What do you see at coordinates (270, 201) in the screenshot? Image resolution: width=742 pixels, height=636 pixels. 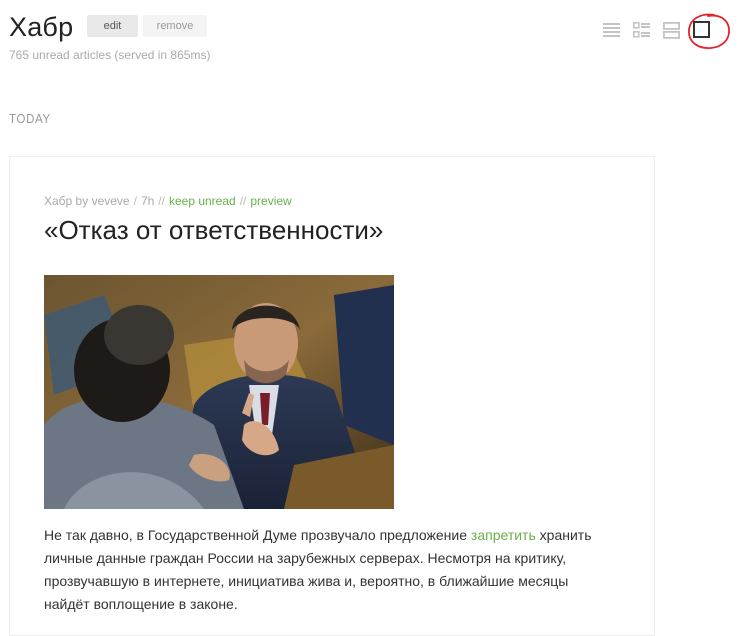 I see `preview-link: preview` at bounding box center [270, 201].